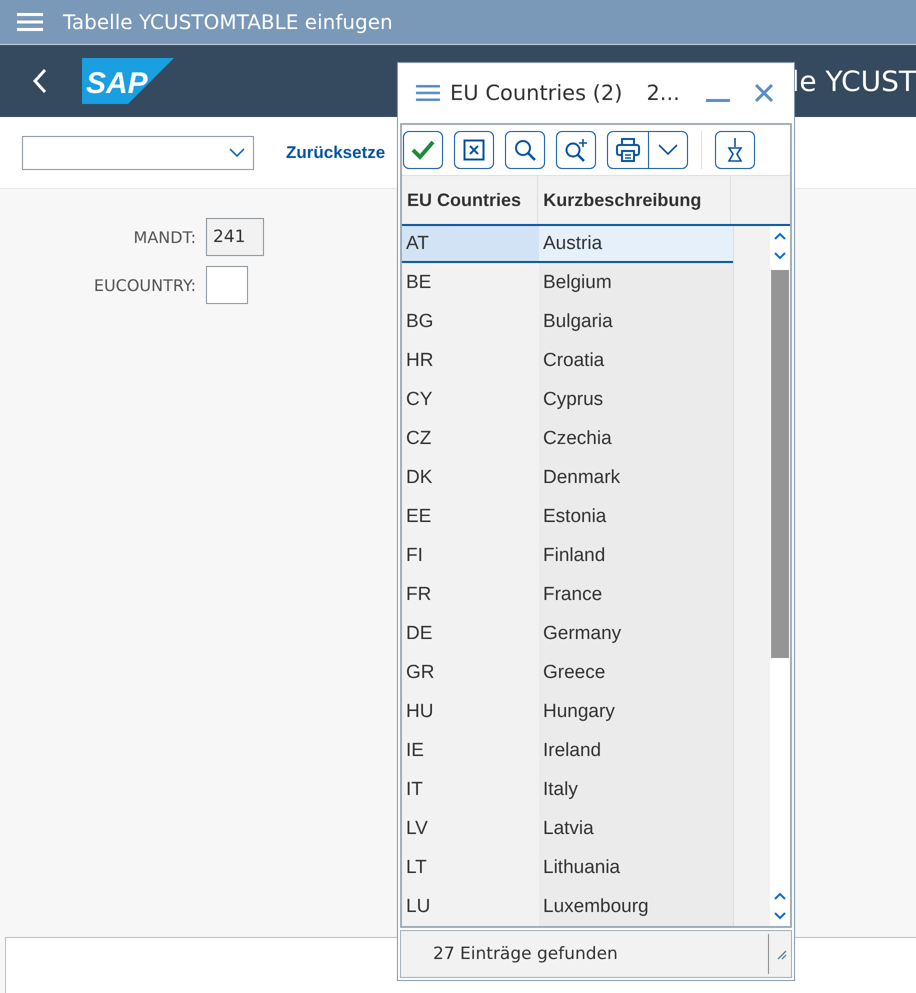  What do you see at coordinates (128, 81) in the screenshot?
I see `logo-icon: SAP` at bounding box center [128, 81].